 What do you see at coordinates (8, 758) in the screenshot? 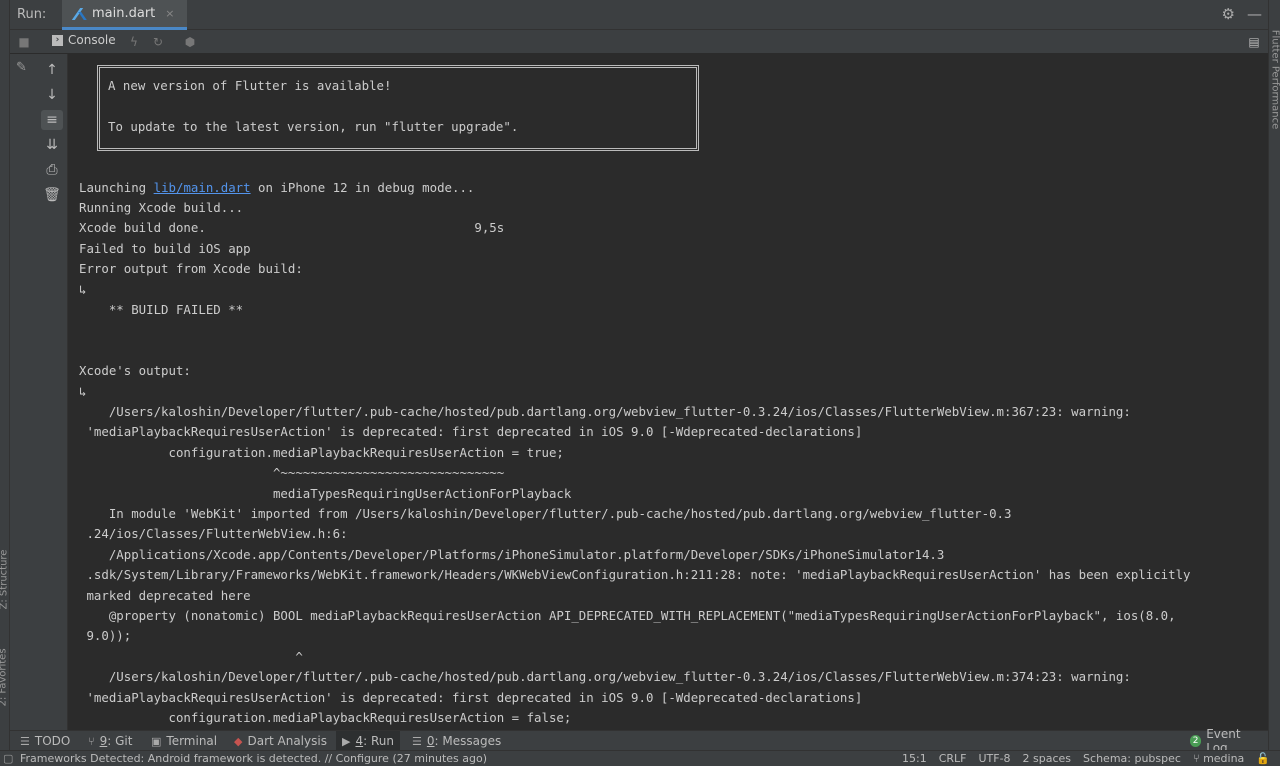
I see `status-toggle-icon: ▢` at bounding box center [8, 758].